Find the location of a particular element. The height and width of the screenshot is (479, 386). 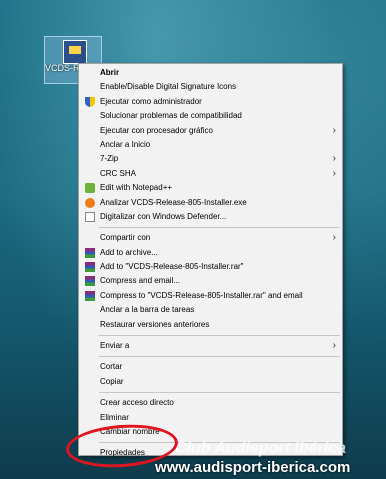

menu-item-troubleshoot: Solucionar problemas de compatibilidad is located at coordinates (210, 116).